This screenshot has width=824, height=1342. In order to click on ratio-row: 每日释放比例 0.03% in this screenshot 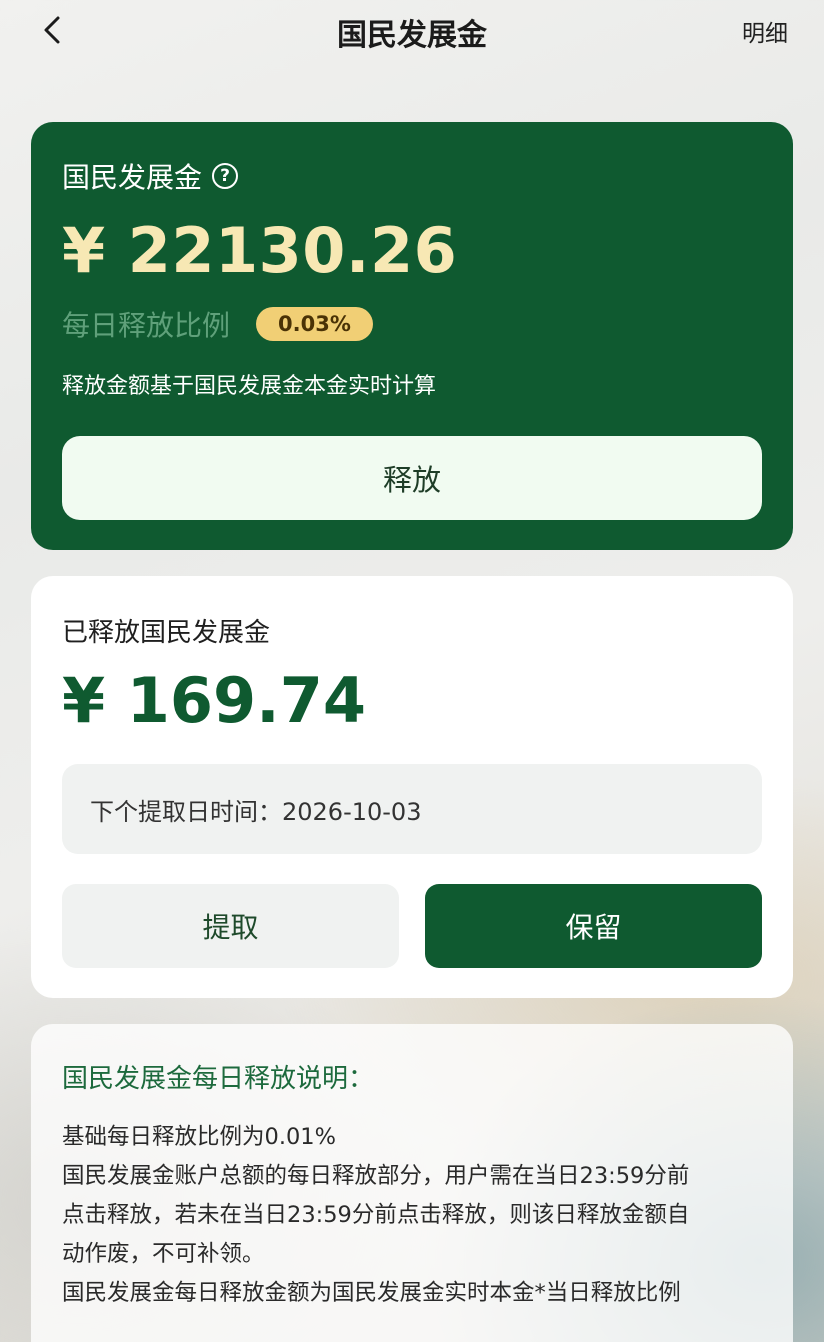, I will do `click(217, 324)`.